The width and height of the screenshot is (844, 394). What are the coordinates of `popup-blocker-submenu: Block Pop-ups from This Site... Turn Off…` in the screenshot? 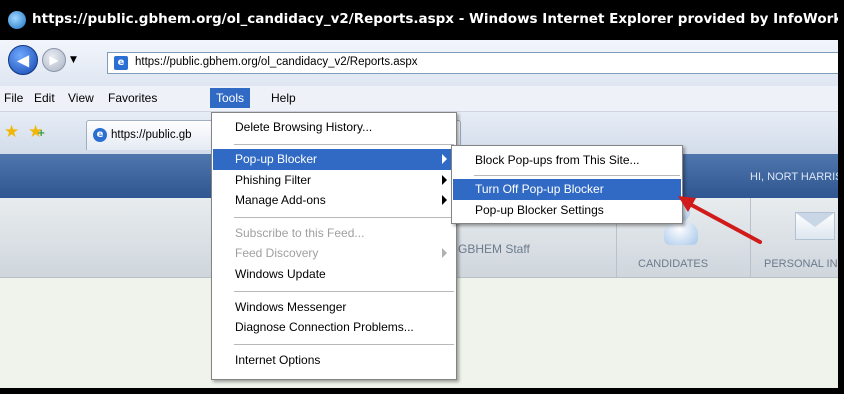 It's located at (567, 184).